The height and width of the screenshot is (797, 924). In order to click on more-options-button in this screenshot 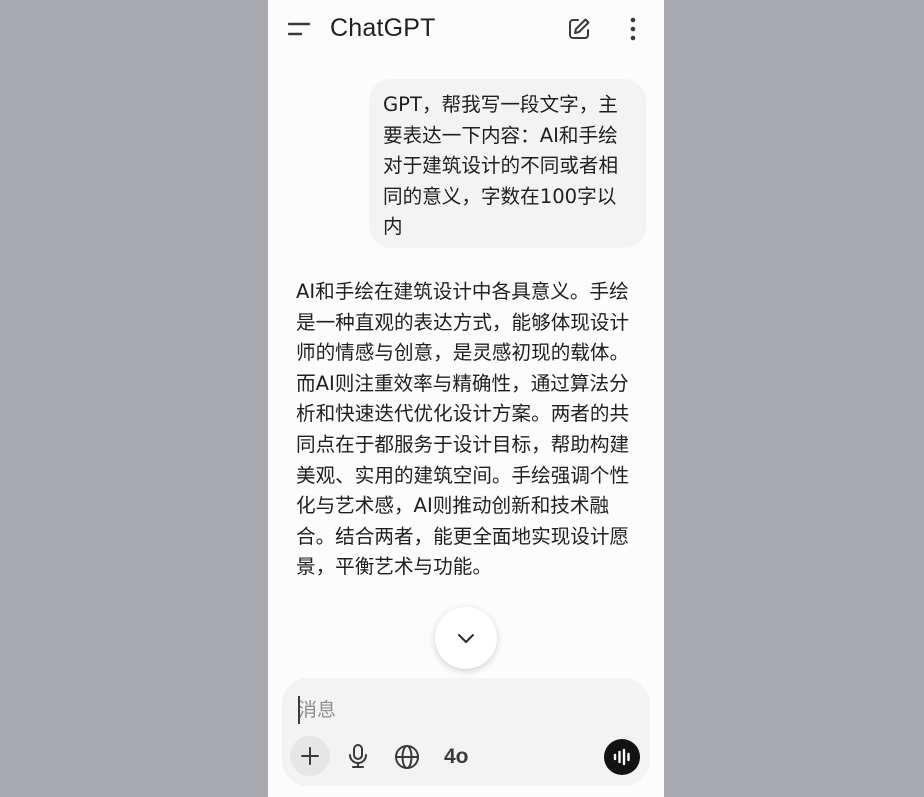, I will do `click(633, 29)`.